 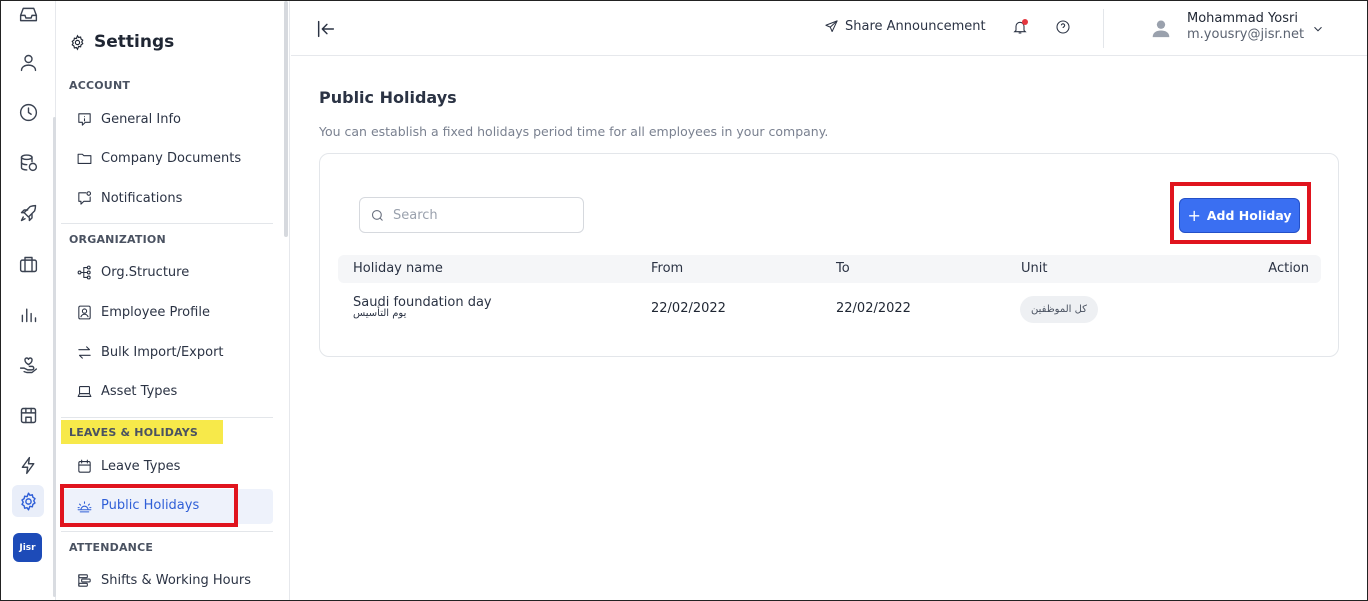 I want to click on share-announcement-label: Share Announcement, so click(x=915, y=26).